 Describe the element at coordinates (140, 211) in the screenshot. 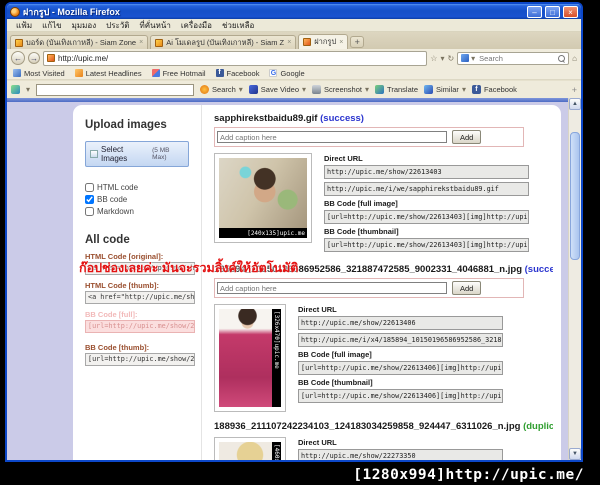

I see `checkbox-markdown: Markdown` at that location.